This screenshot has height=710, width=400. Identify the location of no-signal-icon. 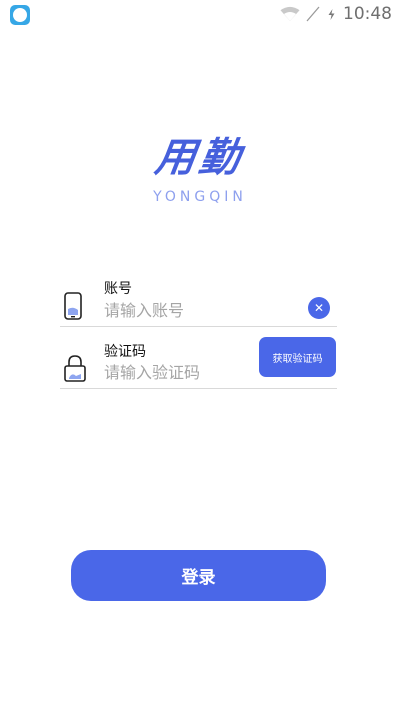
(313, 14).